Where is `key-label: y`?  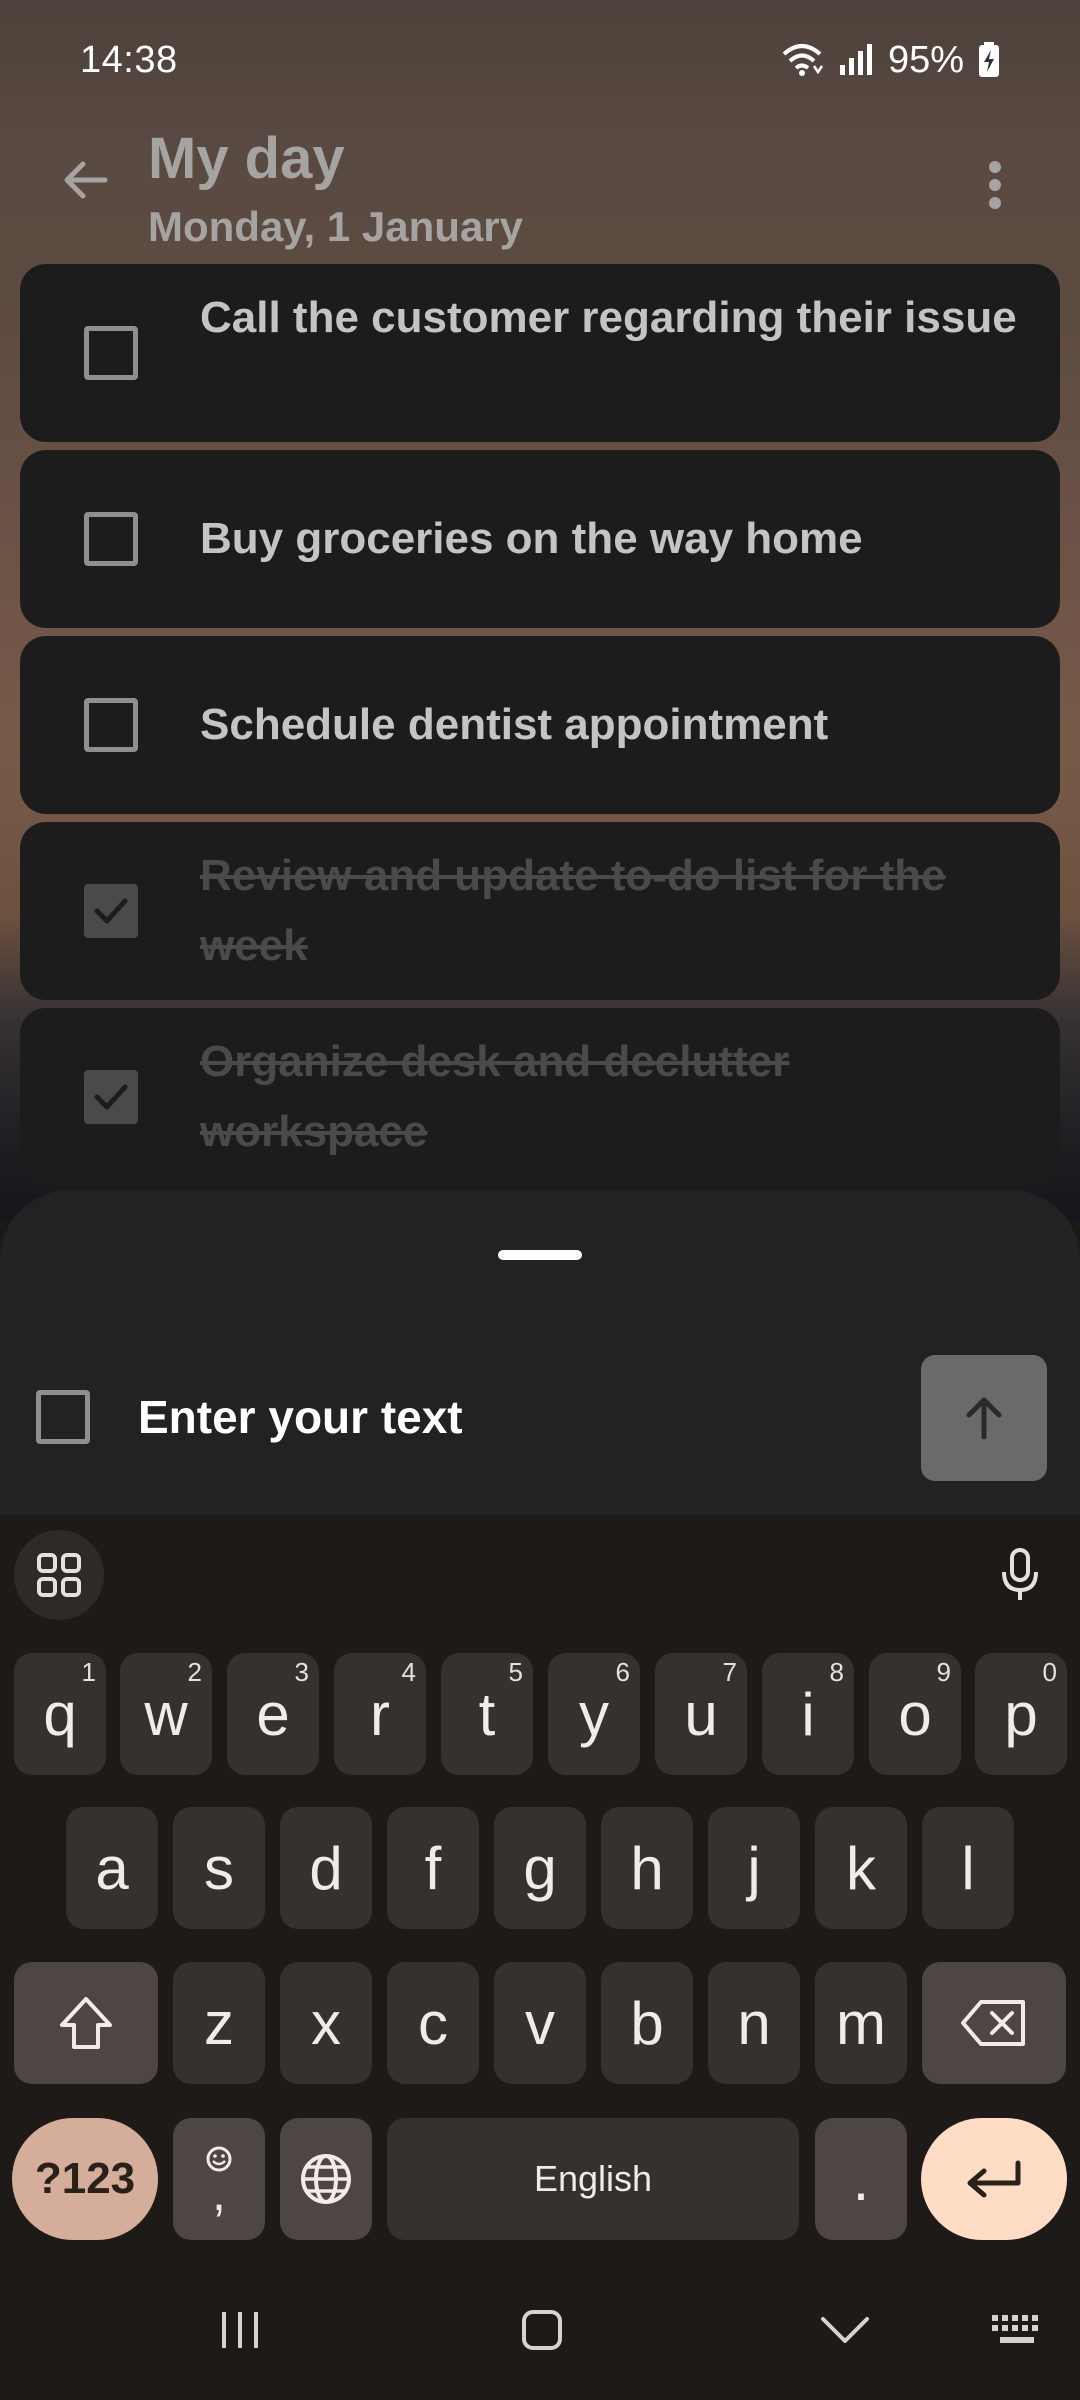 key-label: y is located at coordinates (594, 1714).